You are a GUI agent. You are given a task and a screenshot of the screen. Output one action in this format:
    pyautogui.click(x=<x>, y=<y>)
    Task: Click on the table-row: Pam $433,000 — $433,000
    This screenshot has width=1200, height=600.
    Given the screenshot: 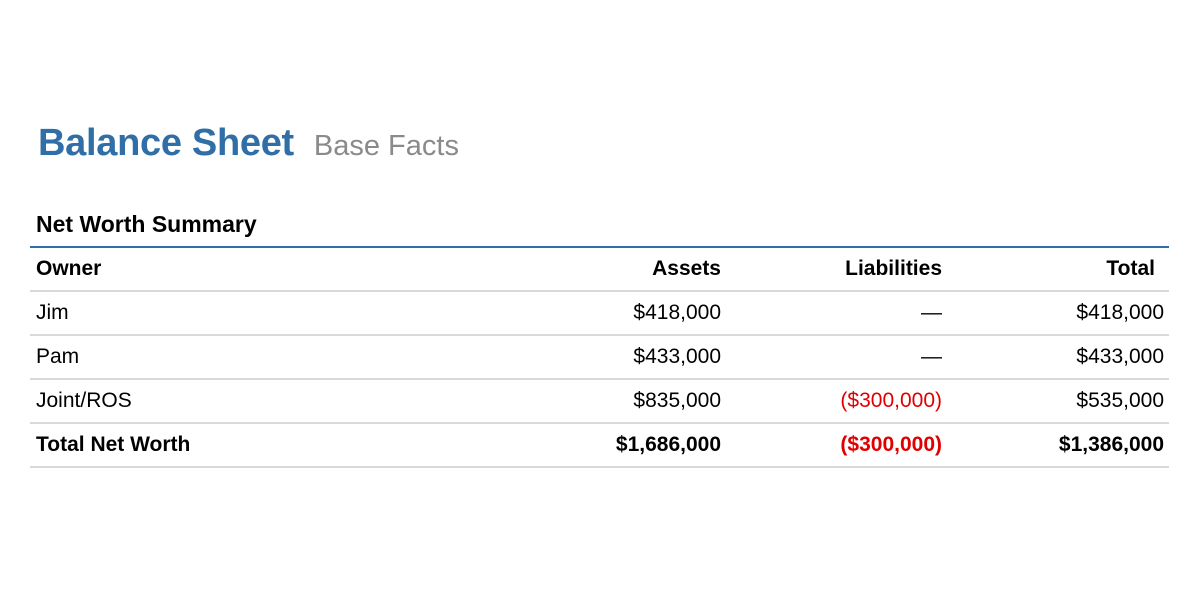 What is the action you would take?
    pyautogui.click(x=599, y=358)
    